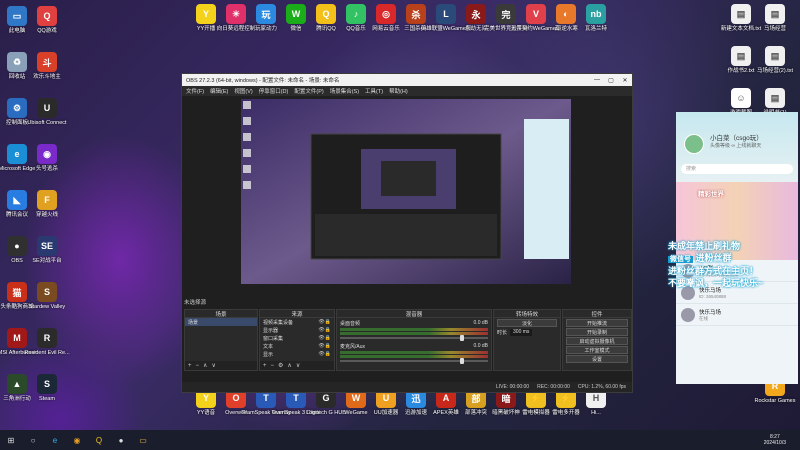  I want to click on list-item: 快乐马场 在线, so click(737, 315).